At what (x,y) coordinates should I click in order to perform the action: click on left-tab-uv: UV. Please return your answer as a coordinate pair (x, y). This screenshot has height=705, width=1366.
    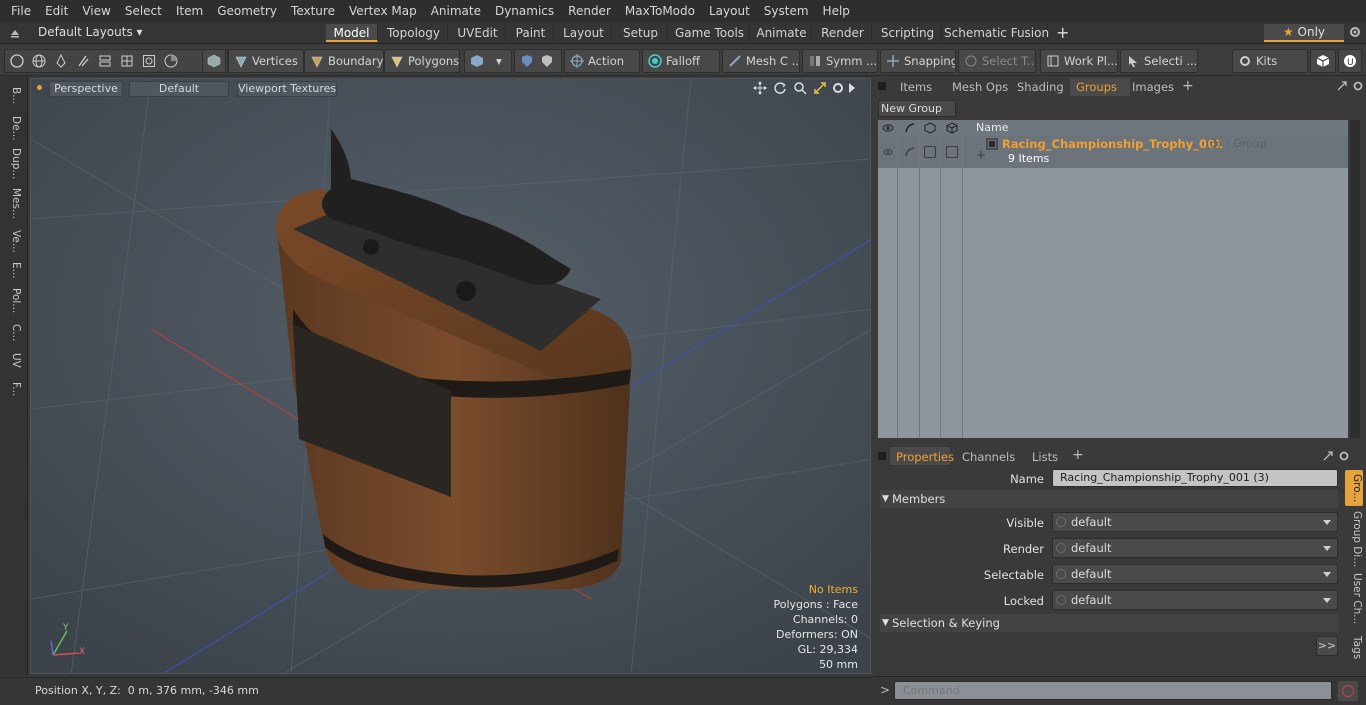
    Looking at the image, I should click on (13, 360).